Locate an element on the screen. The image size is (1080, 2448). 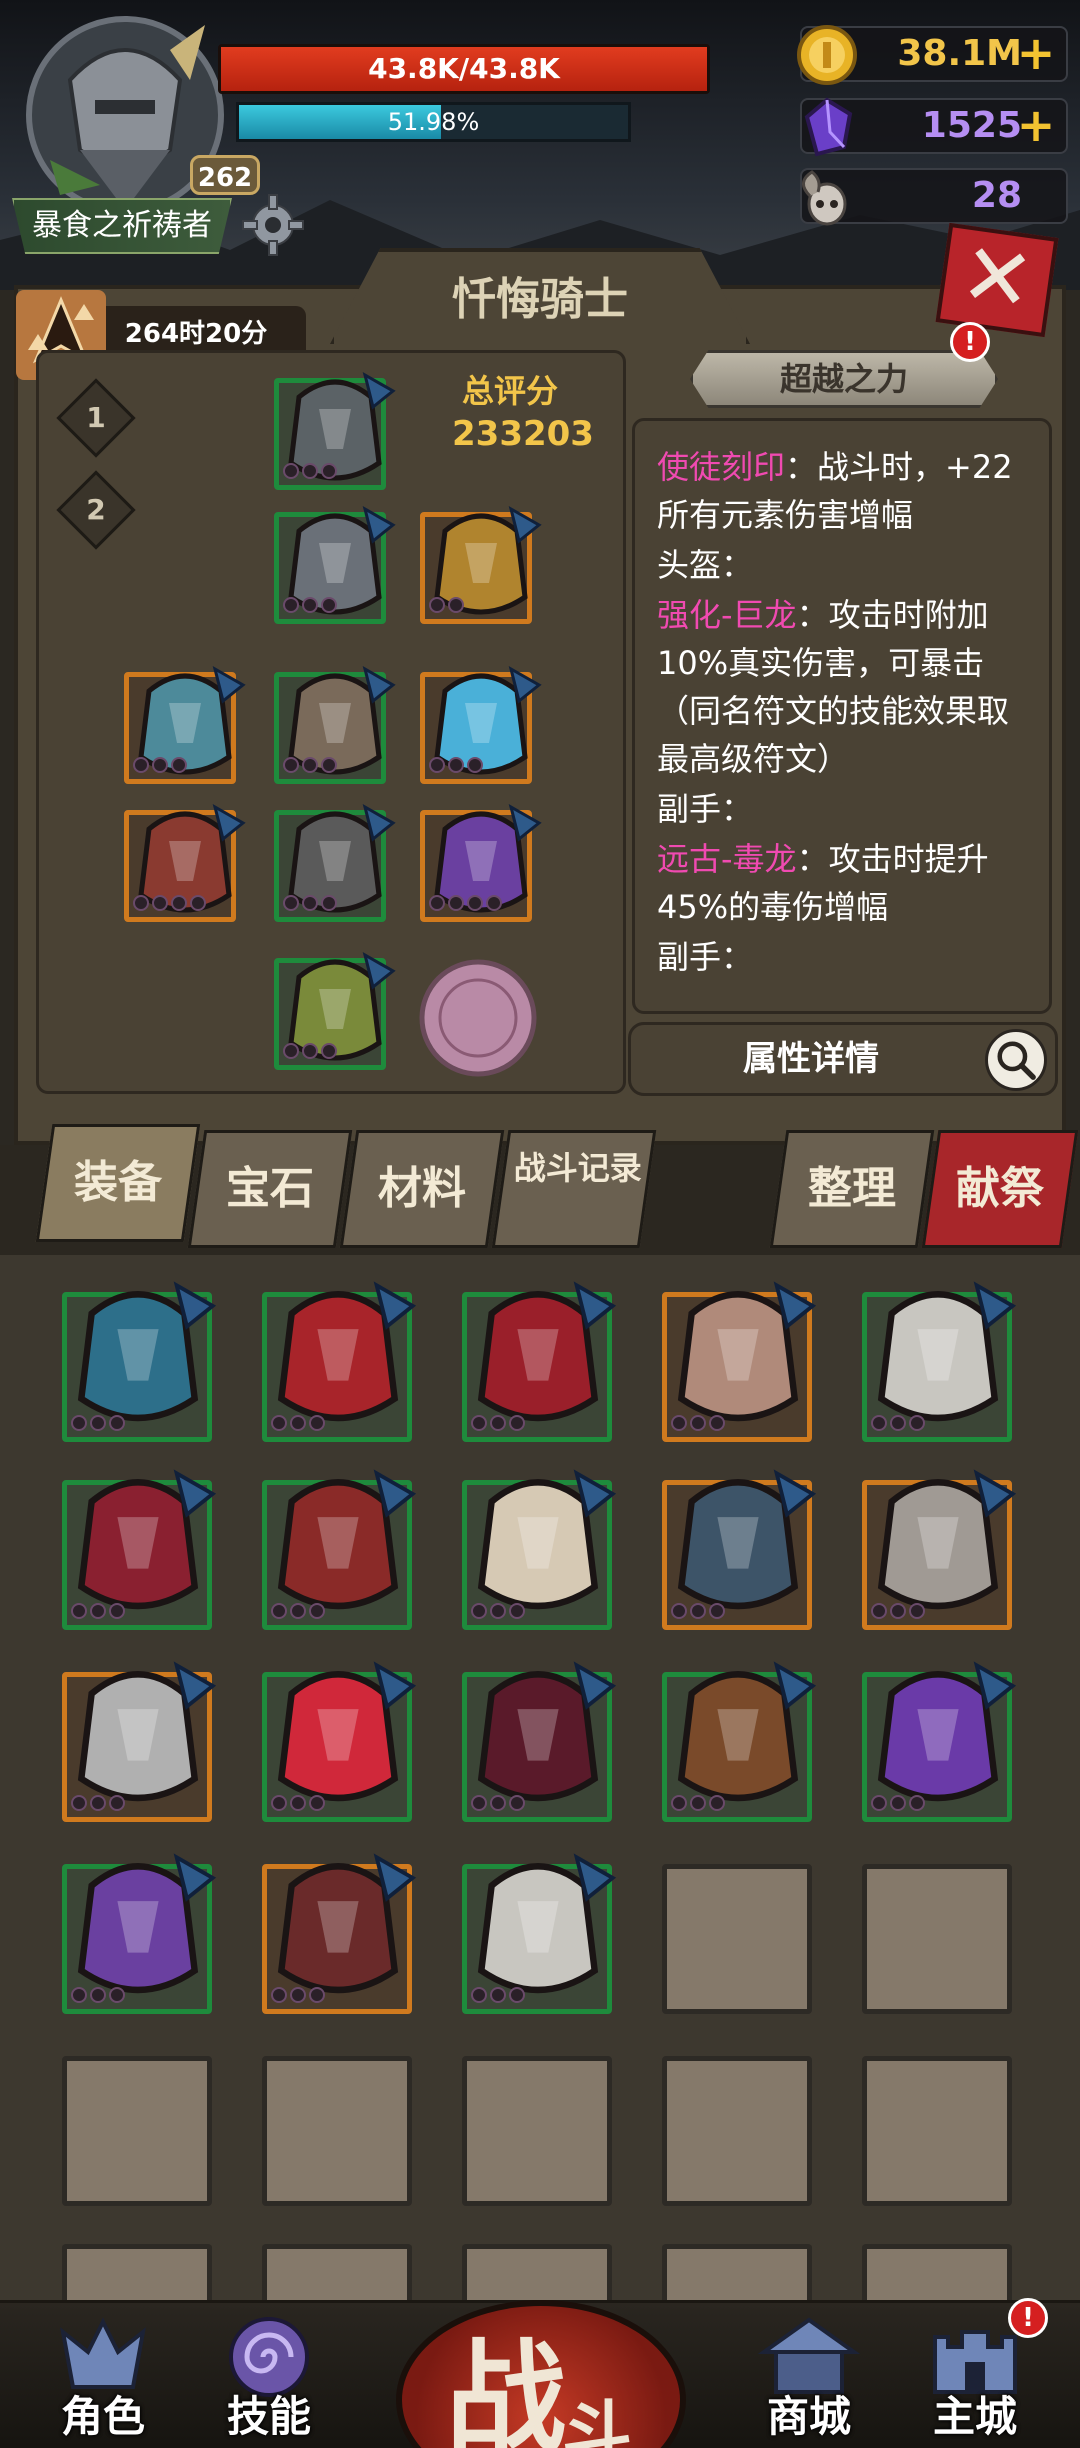
score-value: 233203 is located at coordinates (523, 434).